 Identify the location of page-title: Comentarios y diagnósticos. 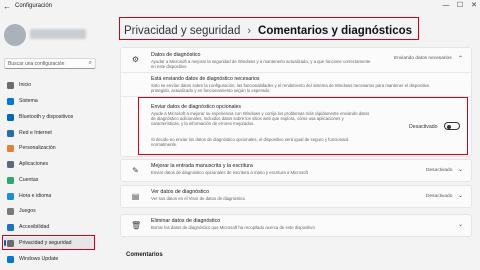
(335, 31).